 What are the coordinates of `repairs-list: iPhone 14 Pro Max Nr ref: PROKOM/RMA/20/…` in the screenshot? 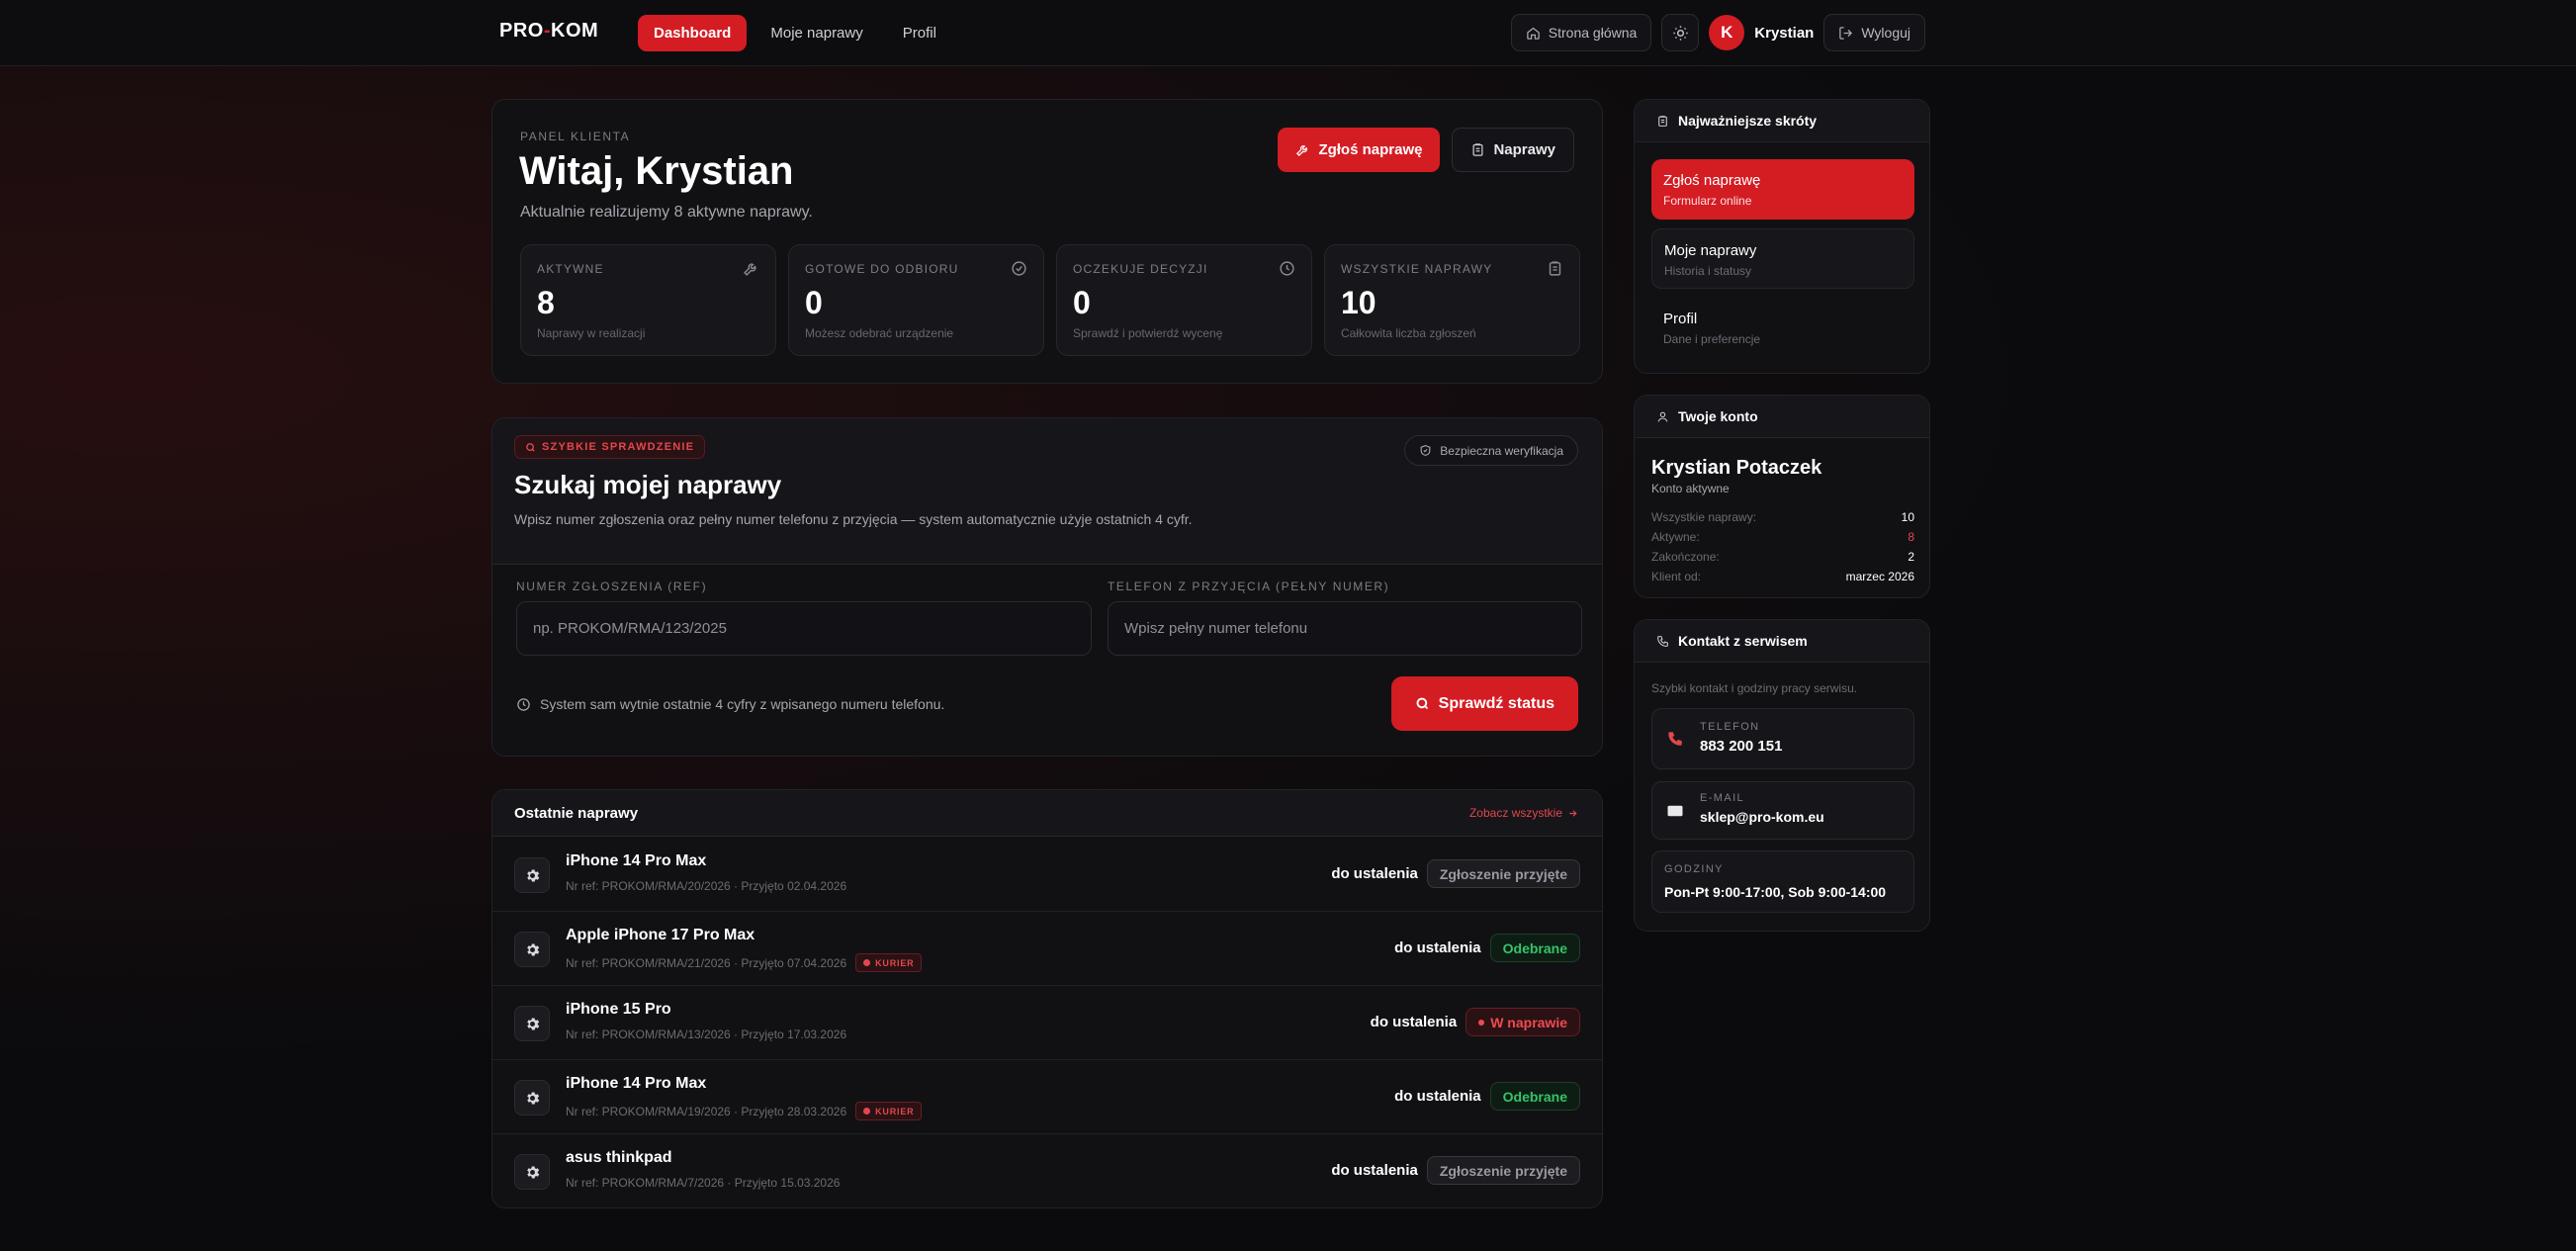 It's located at (1047, 1023).